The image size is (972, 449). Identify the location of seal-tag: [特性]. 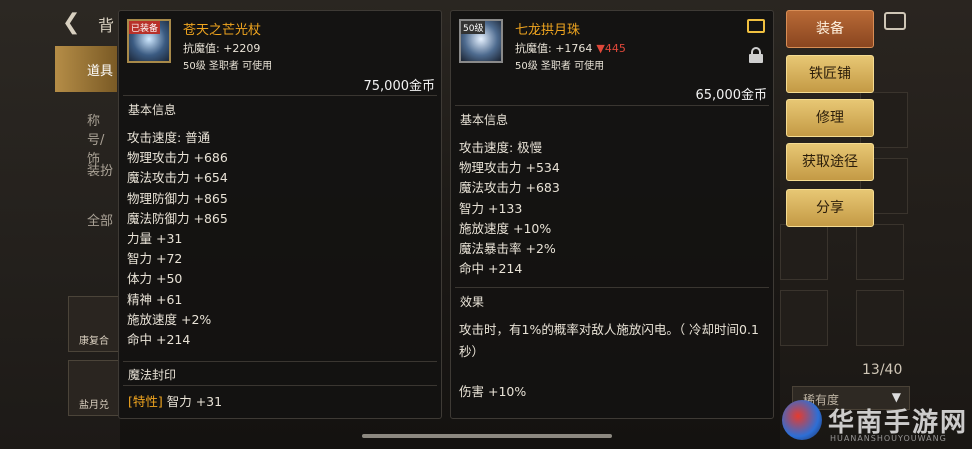
(145, 401).